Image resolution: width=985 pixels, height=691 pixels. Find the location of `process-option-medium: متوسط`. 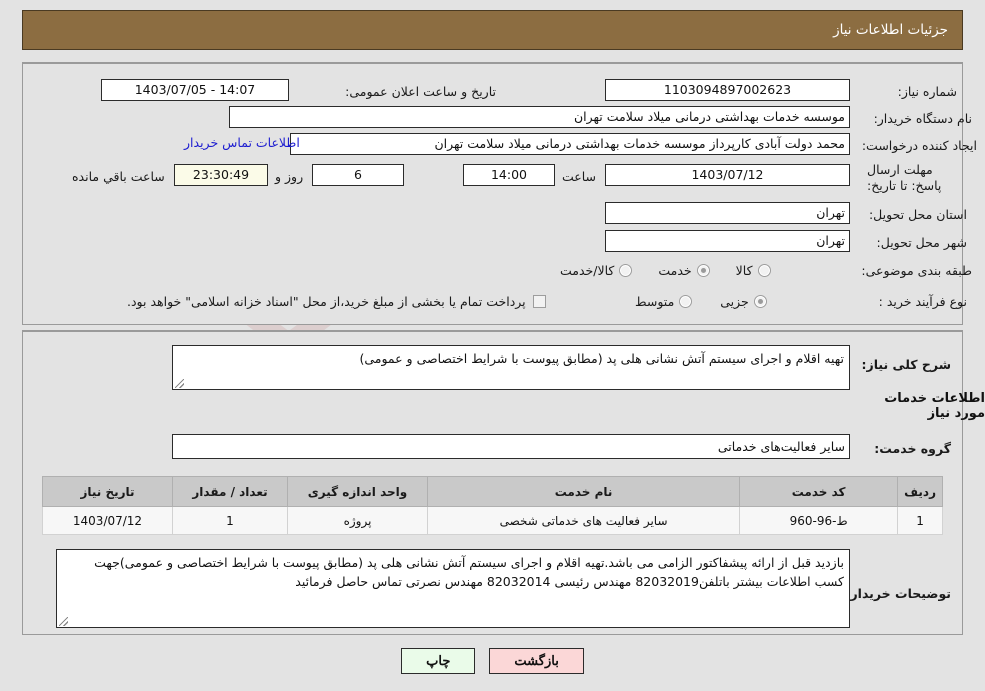

process-option-medium: متوسط is located at coordinates (664, 301).